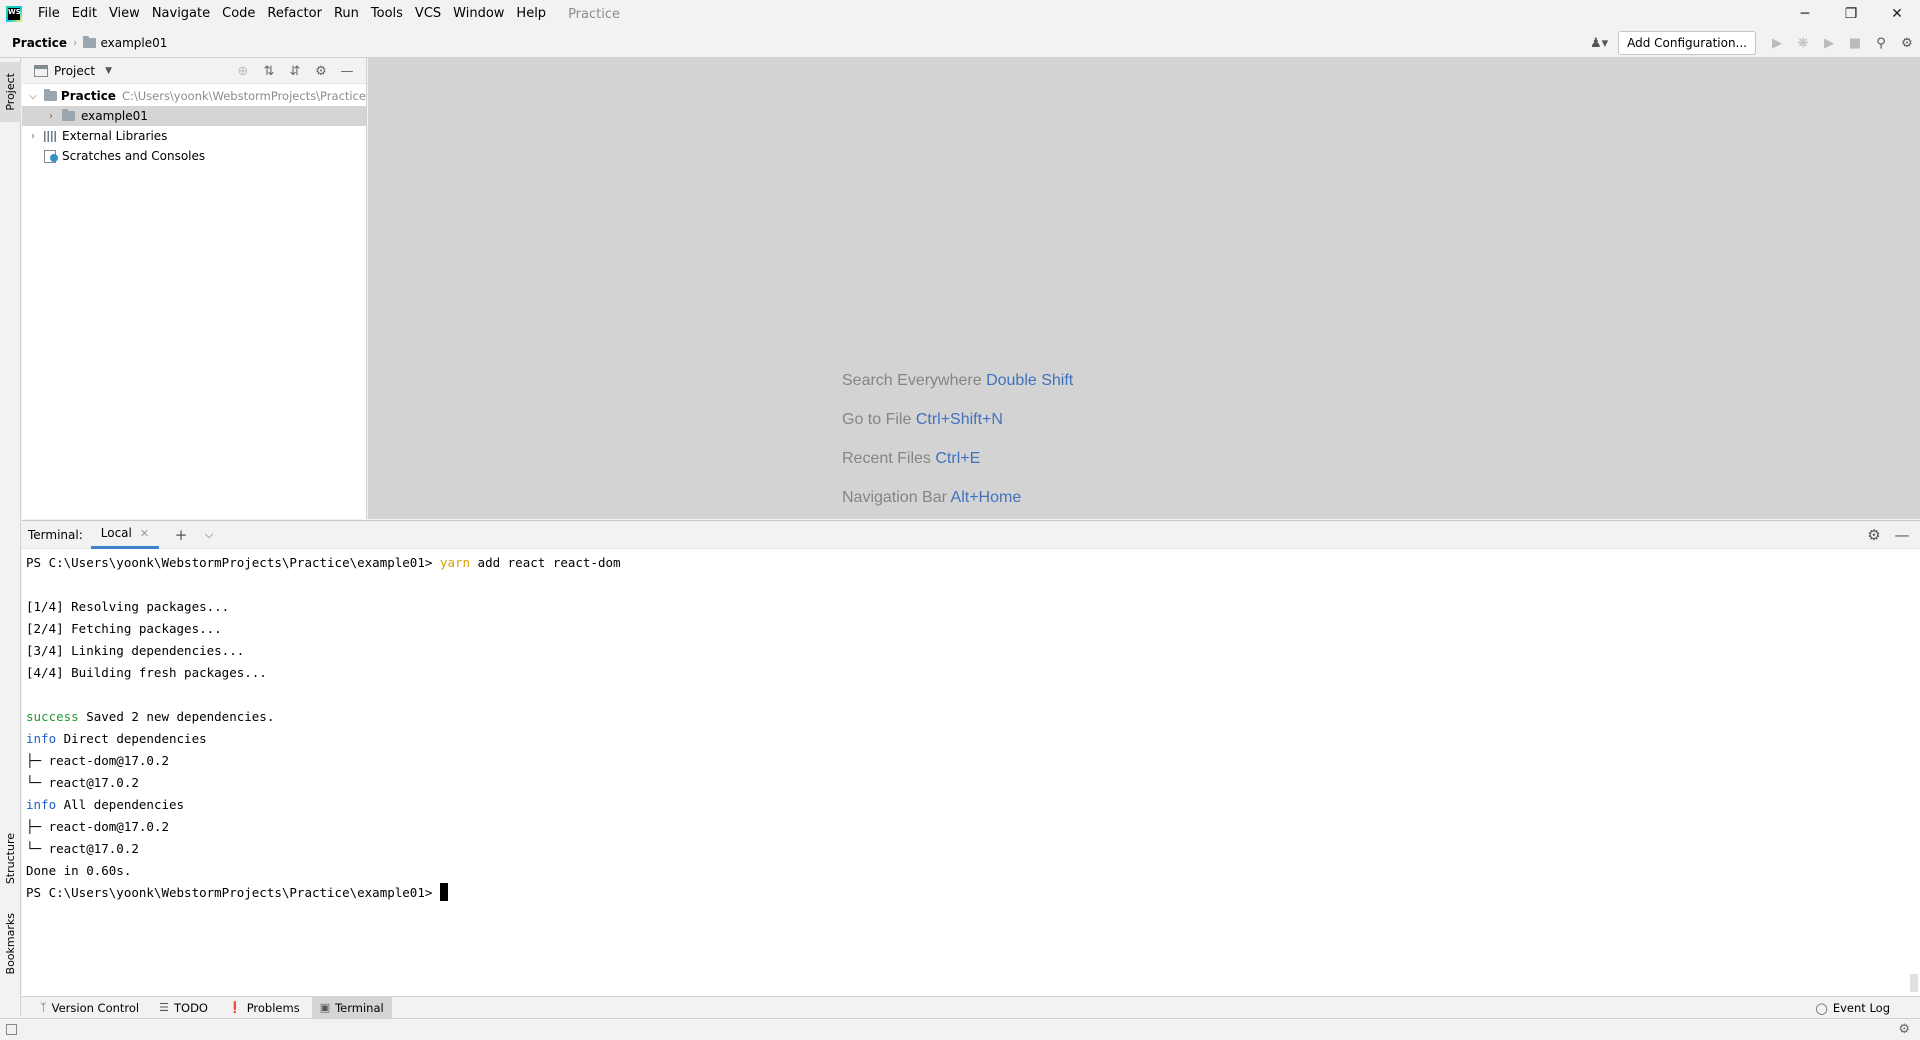 Image resolution: width=1920 pixels, height=1040 pixels. Describe the element at coordinates (960, 1029) in the screenshot. I see `status-bar: ⚙` at that location.